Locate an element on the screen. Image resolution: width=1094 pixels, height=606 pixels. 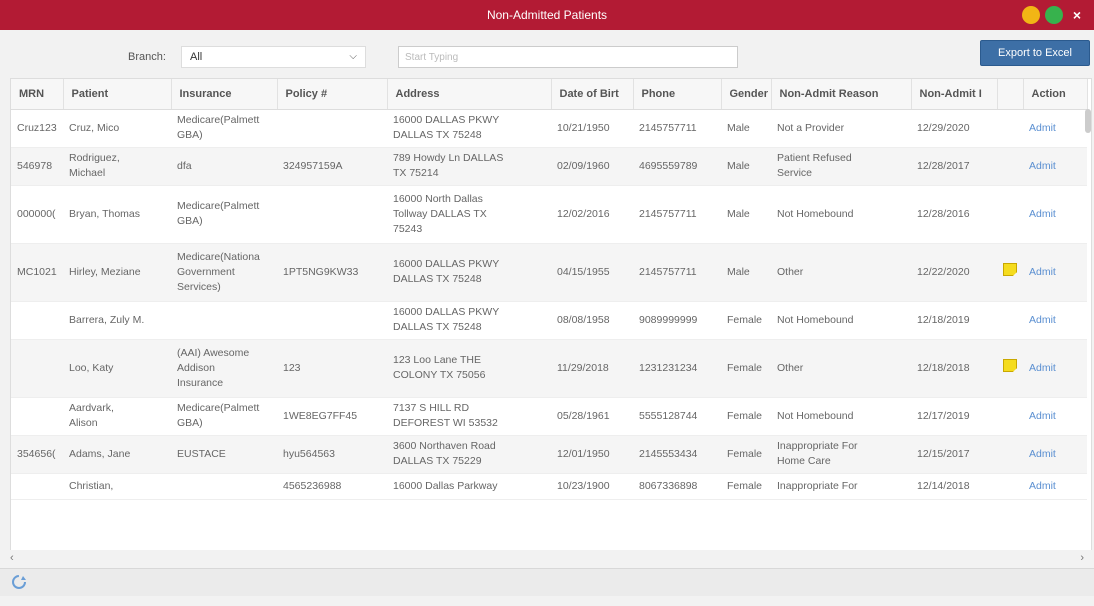
cell-mrn: 000000( is located at coordinates (37, 214).